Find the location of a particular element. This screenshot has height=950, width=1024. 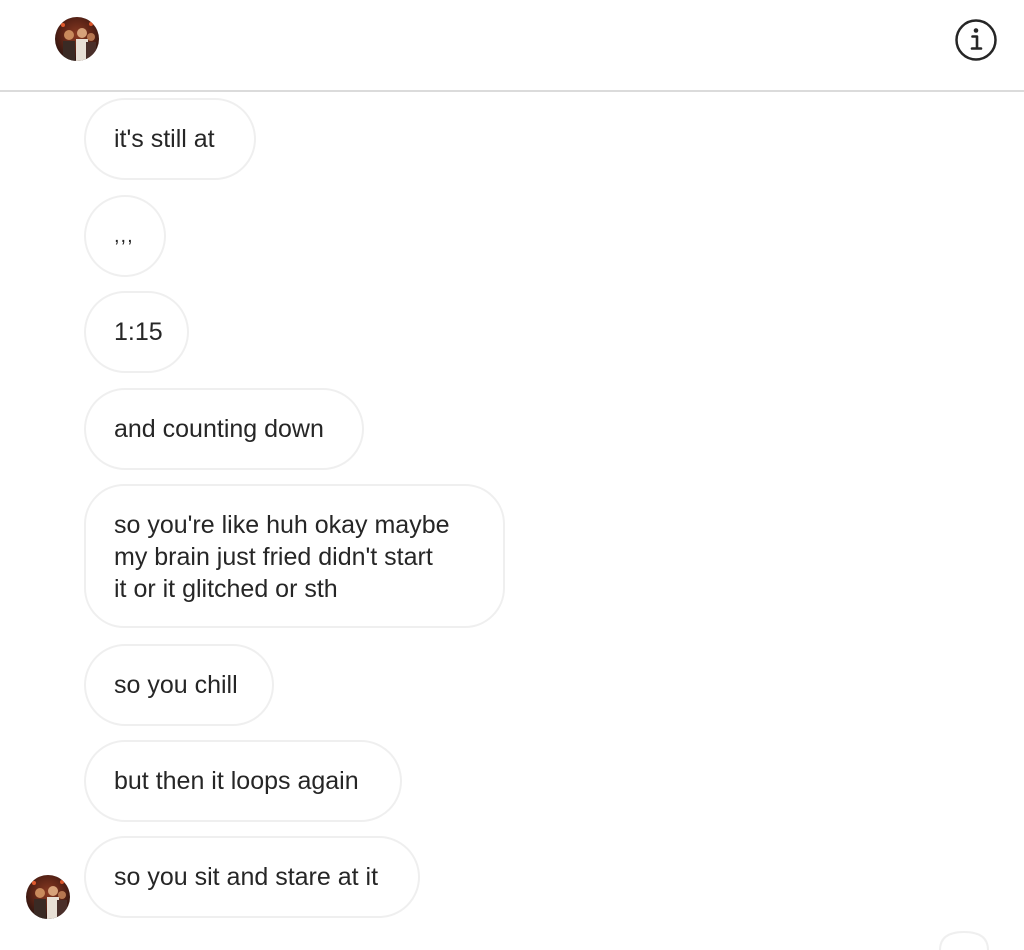

message-bubble: so you chill is located at coordinates (179, 685).